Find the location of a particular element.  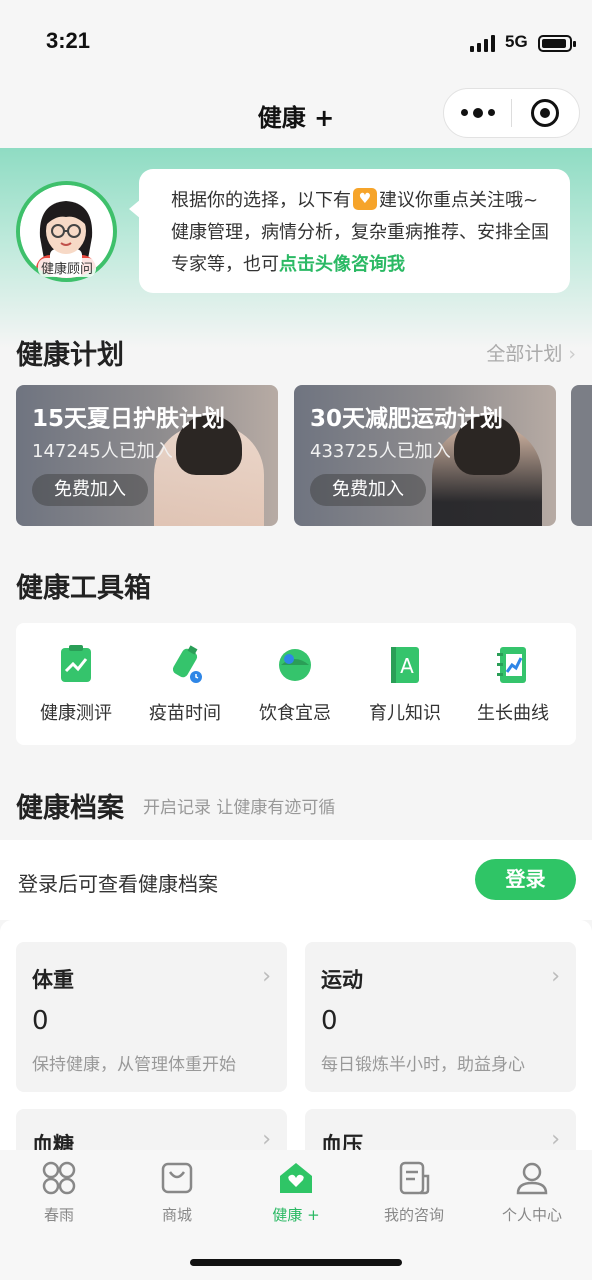

network-type: 5G is located at coordinates (516, 41).